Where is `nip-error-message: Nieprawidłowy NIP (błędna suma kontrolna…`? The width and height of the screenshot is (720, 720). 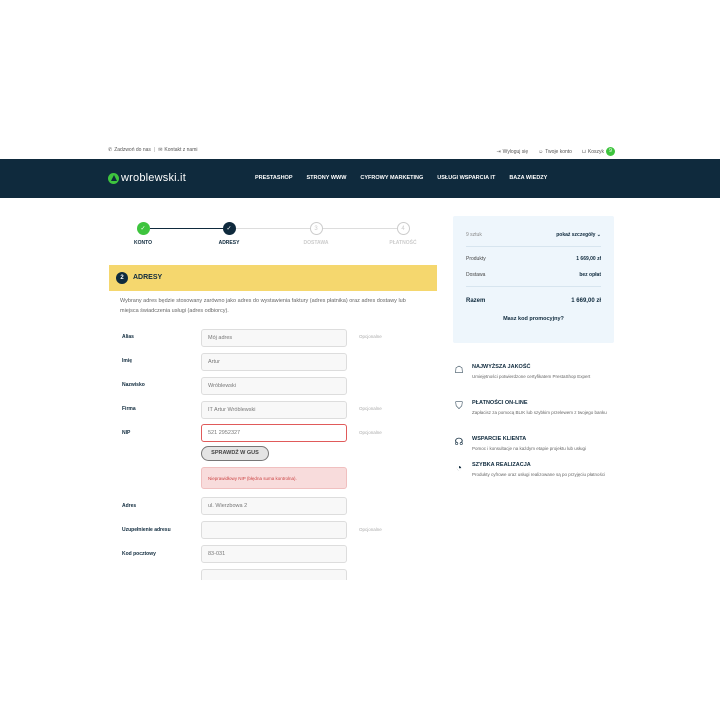
nip-error-message: Nieprawidłowy NIP (błędna suma kontrolna… is located at coordinates (274, 478).